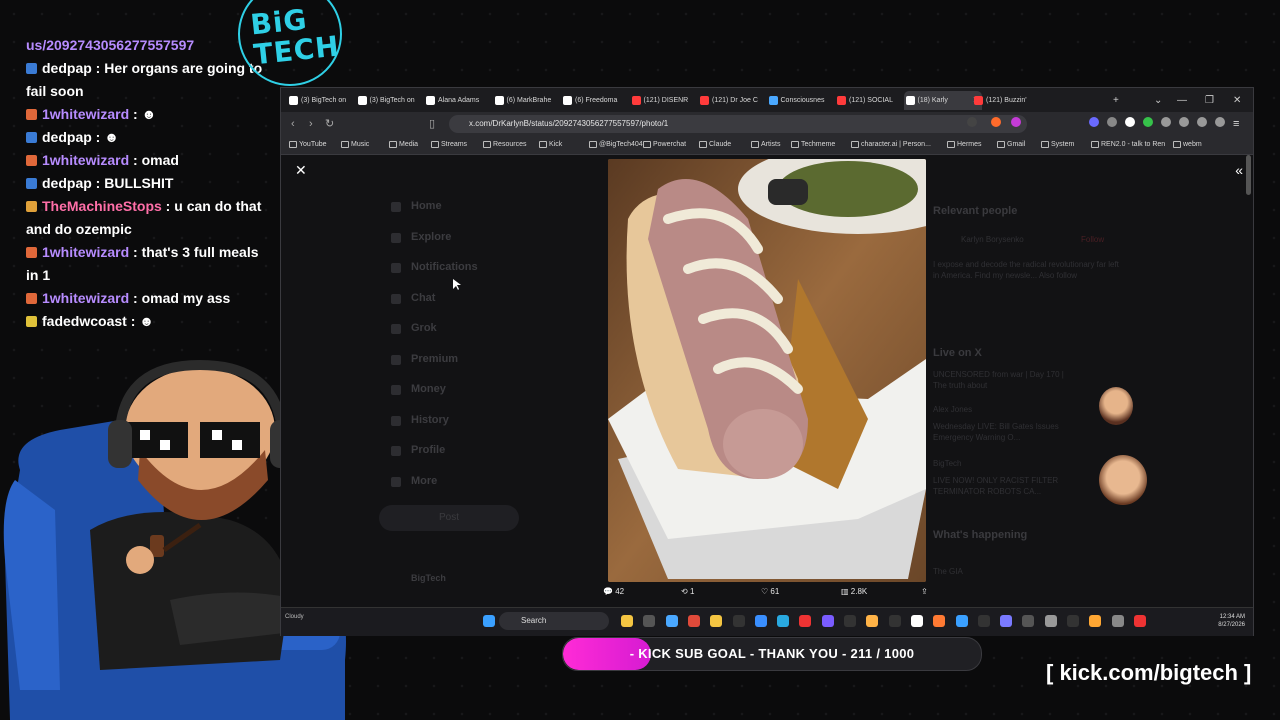  I want to click on bookmark-item: @BigTech404, so click(616, 145).